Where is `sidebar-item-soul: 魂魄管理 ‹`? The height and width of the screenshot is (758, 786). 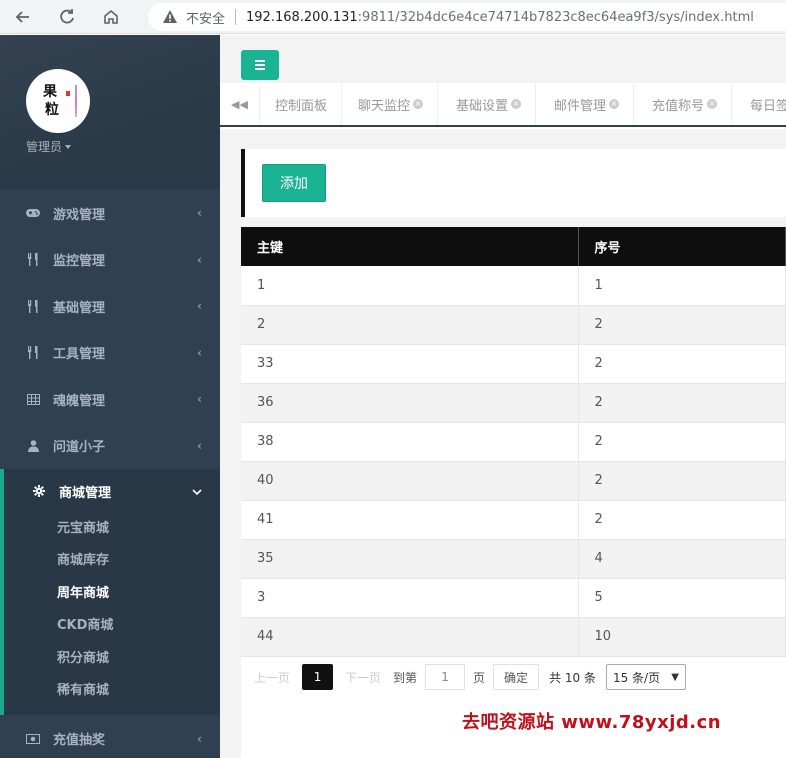
sidebar-item-soul: 魂魄管理 ‹ is located at coordinates (110, 399).